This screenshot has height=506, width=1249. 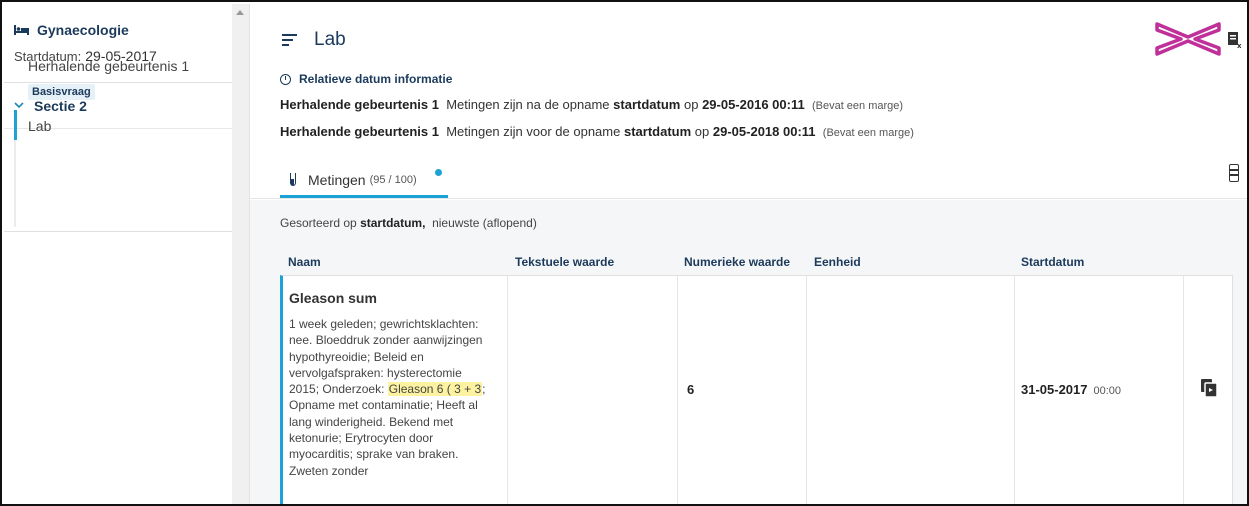 I want to click on page-title: Lab, so click(x=330, y=39).